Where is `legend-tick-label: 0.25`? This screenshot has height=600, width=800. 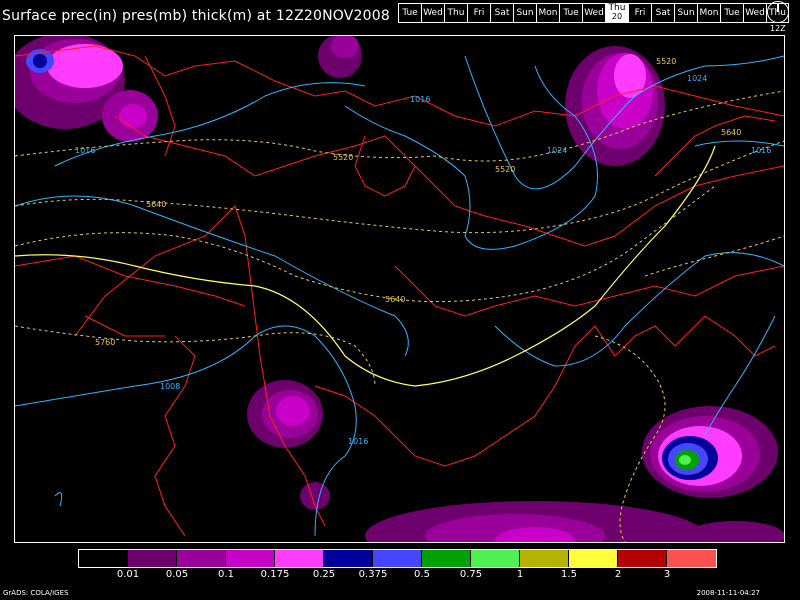
legend-tick-label: 0.25 is located at coordinates (324, 574).